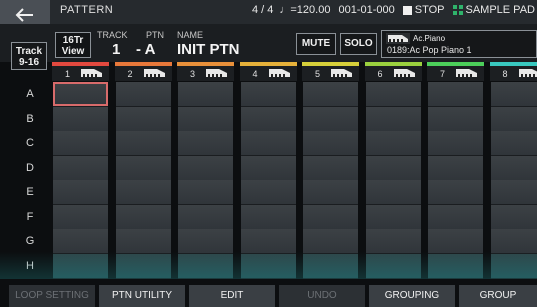 The width and height of the screenshot is (537, 307). I want to click on track-header-5: 5, so click(330, 73).